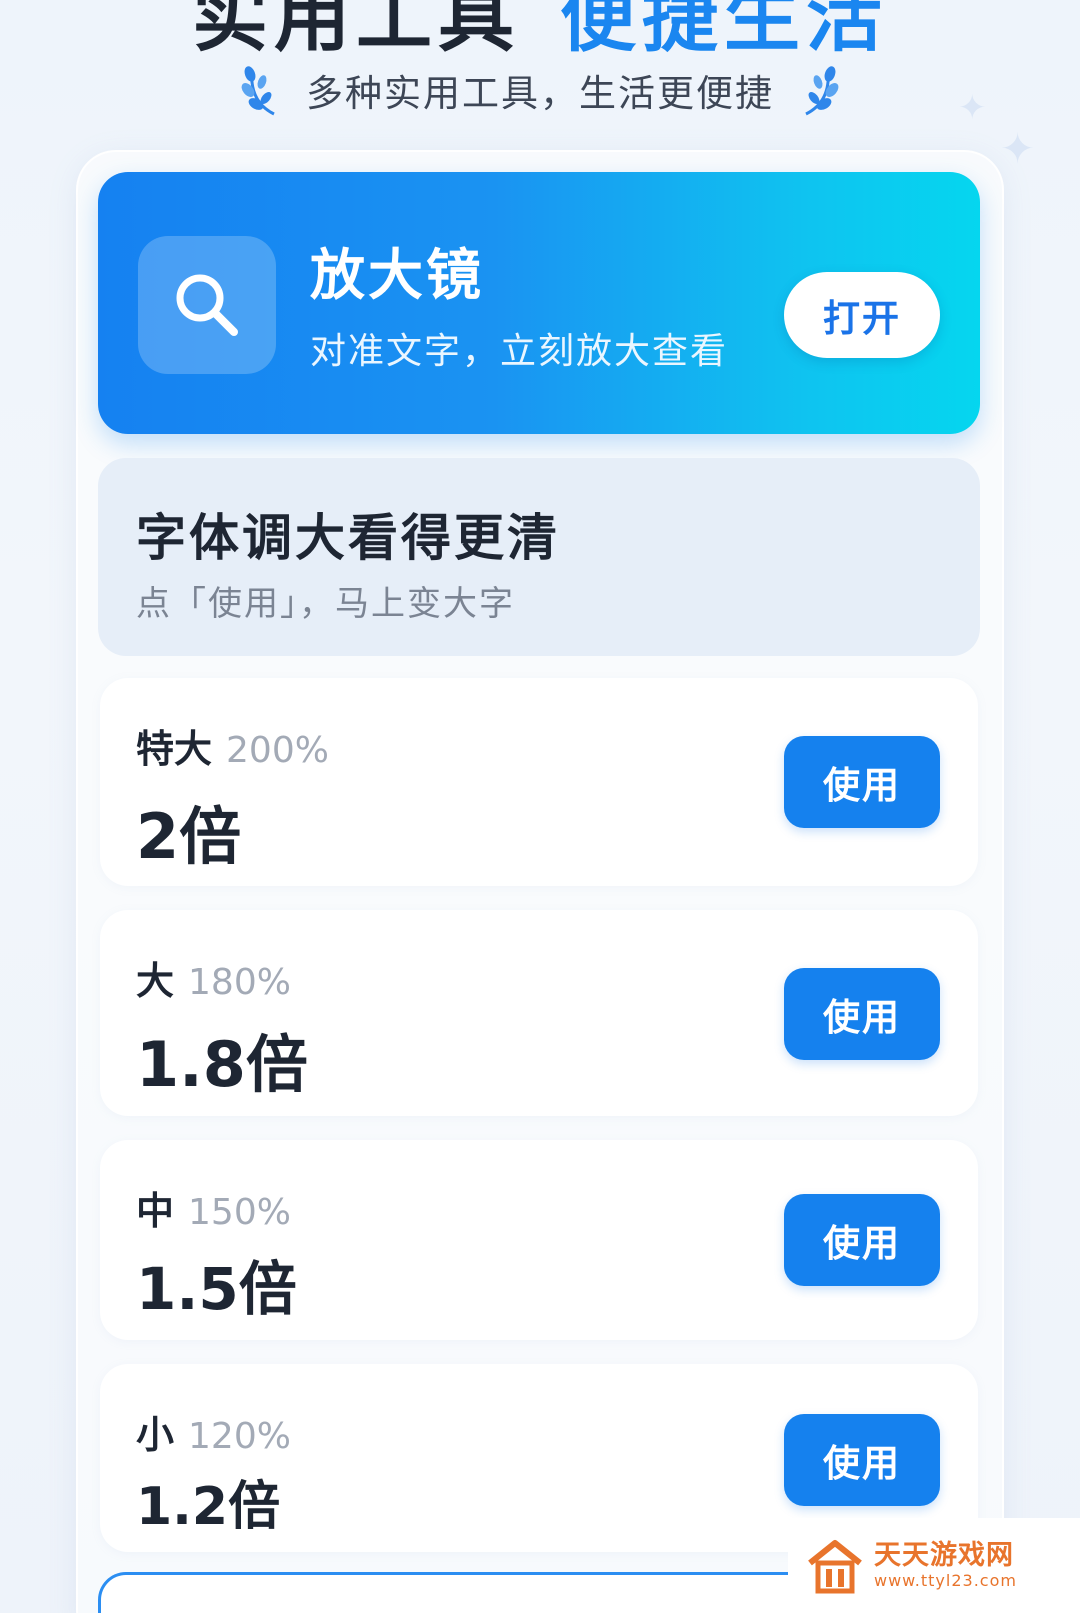 Image resolution: width=1080 pixels, height=1613 pixels. I want to click on use-button-200: 使用, so click(862, 782).